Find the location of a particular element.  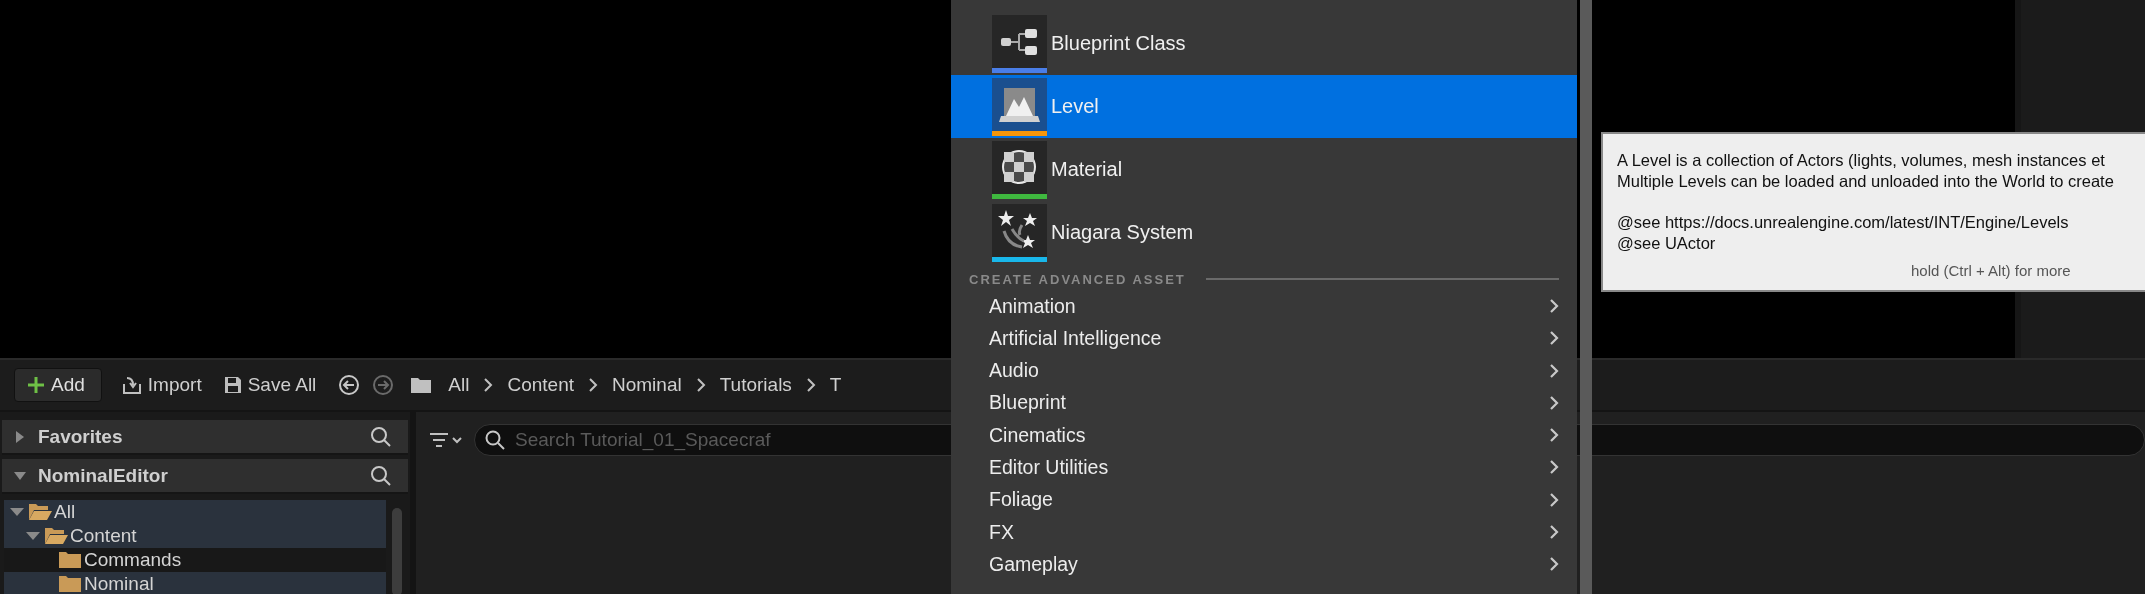

save-all-button: Save All is located at coordinates (270, 385).